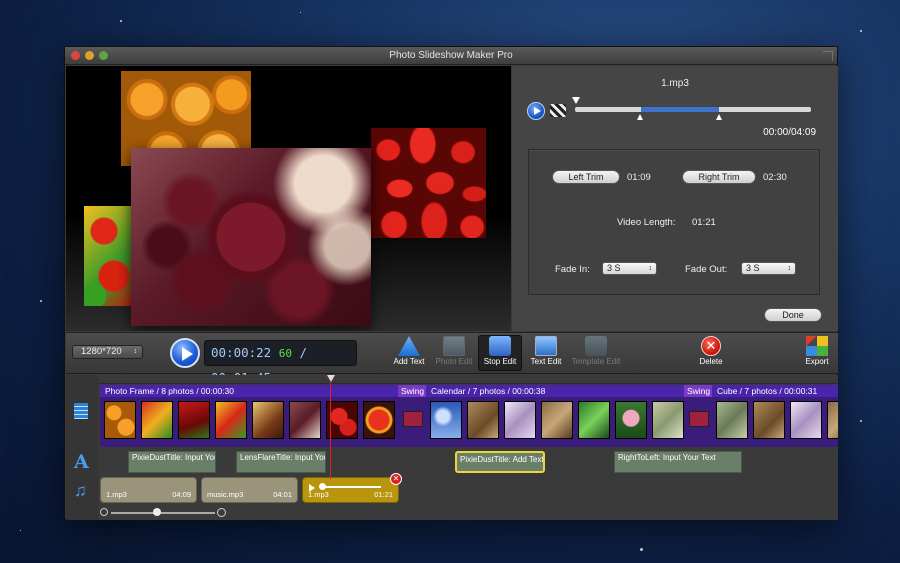 This screenshot has width=900, height=563. What do you see at coordinates (775, 177) in the screenshot?
I see `right-trim-value: 02:30` at bounding box center [775, 177].